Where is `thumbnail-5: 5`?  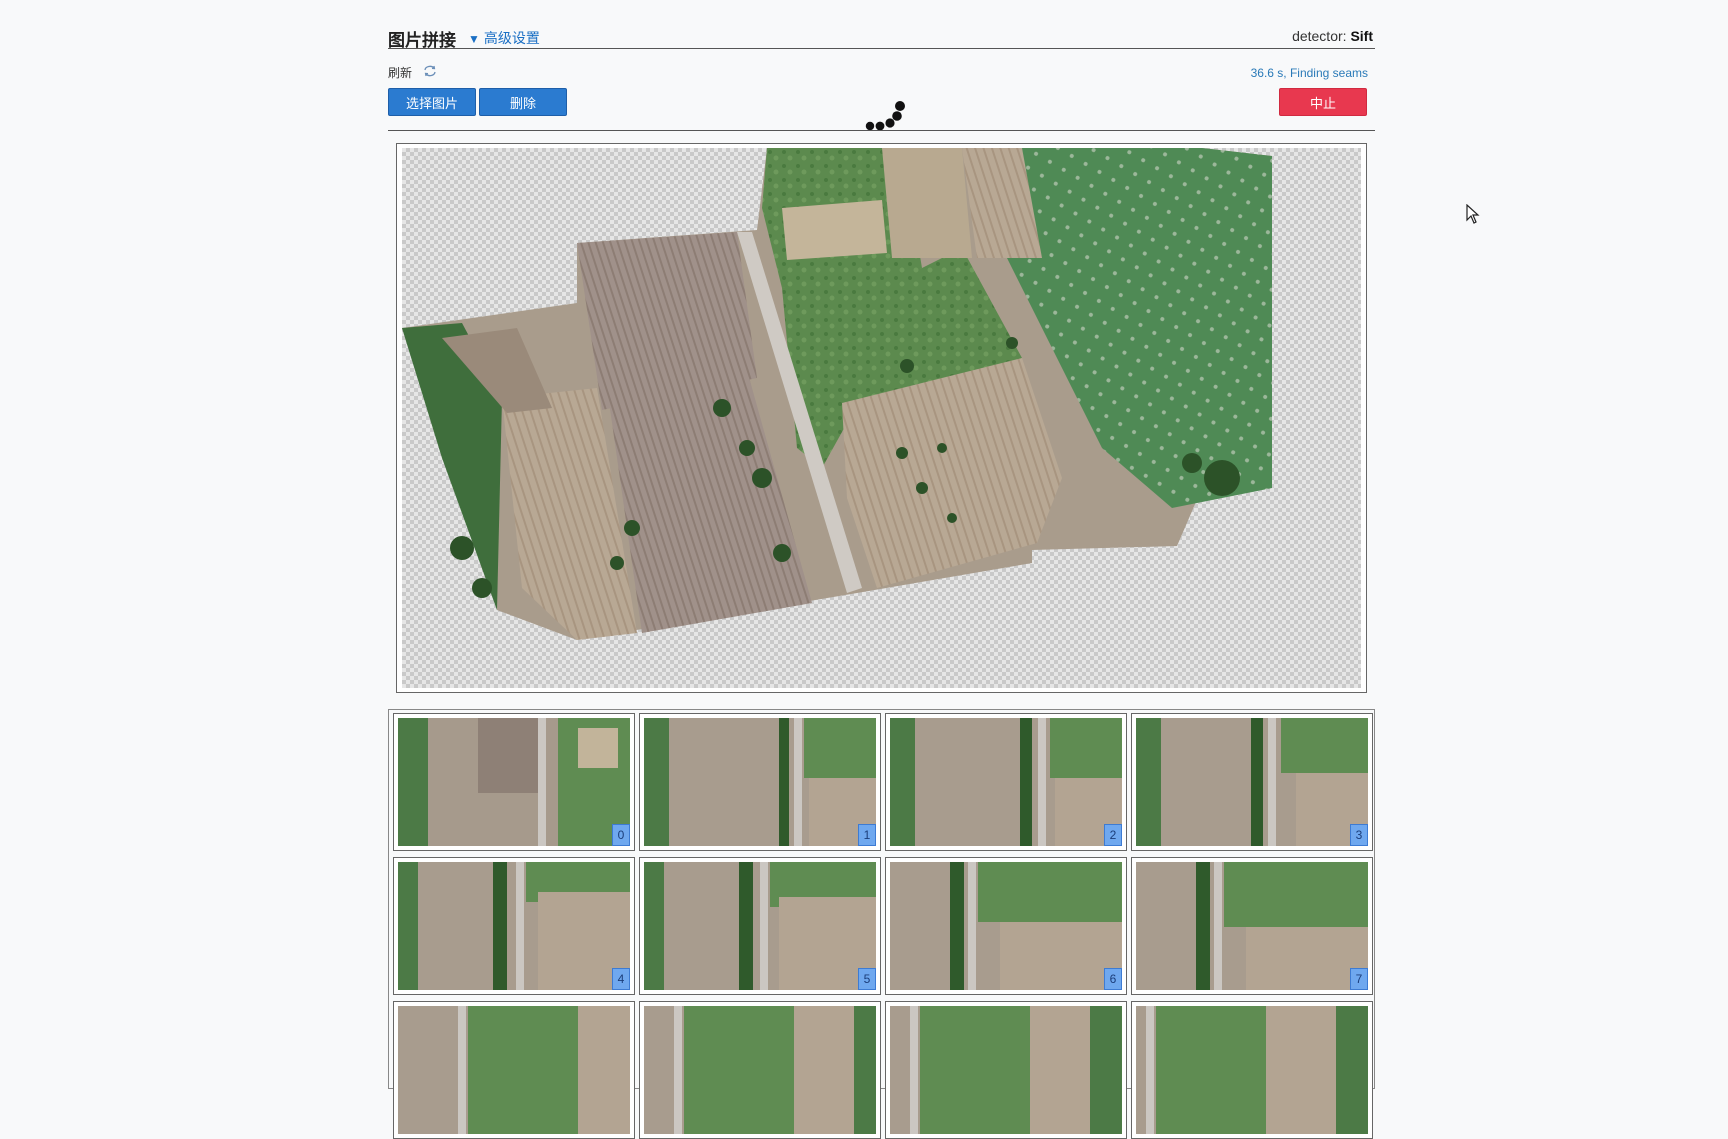
thumbnail-5: 5 is located at coordinates (760, 926).